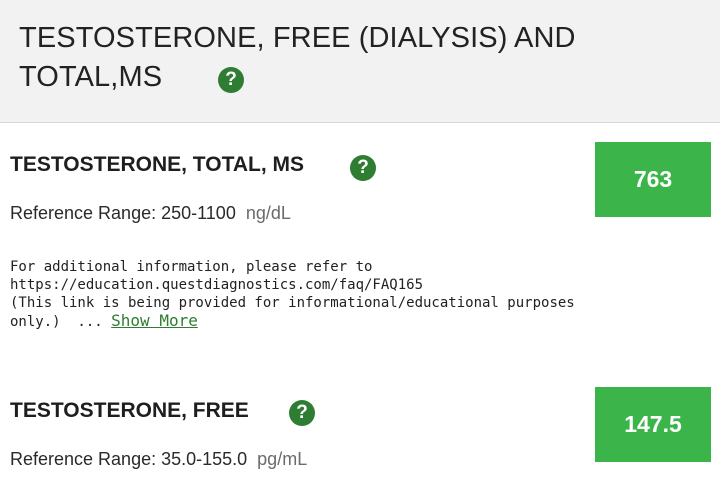 The height and width of the screenshot is (503, 720). I want to click on result-value: 763, so click(653, 179).